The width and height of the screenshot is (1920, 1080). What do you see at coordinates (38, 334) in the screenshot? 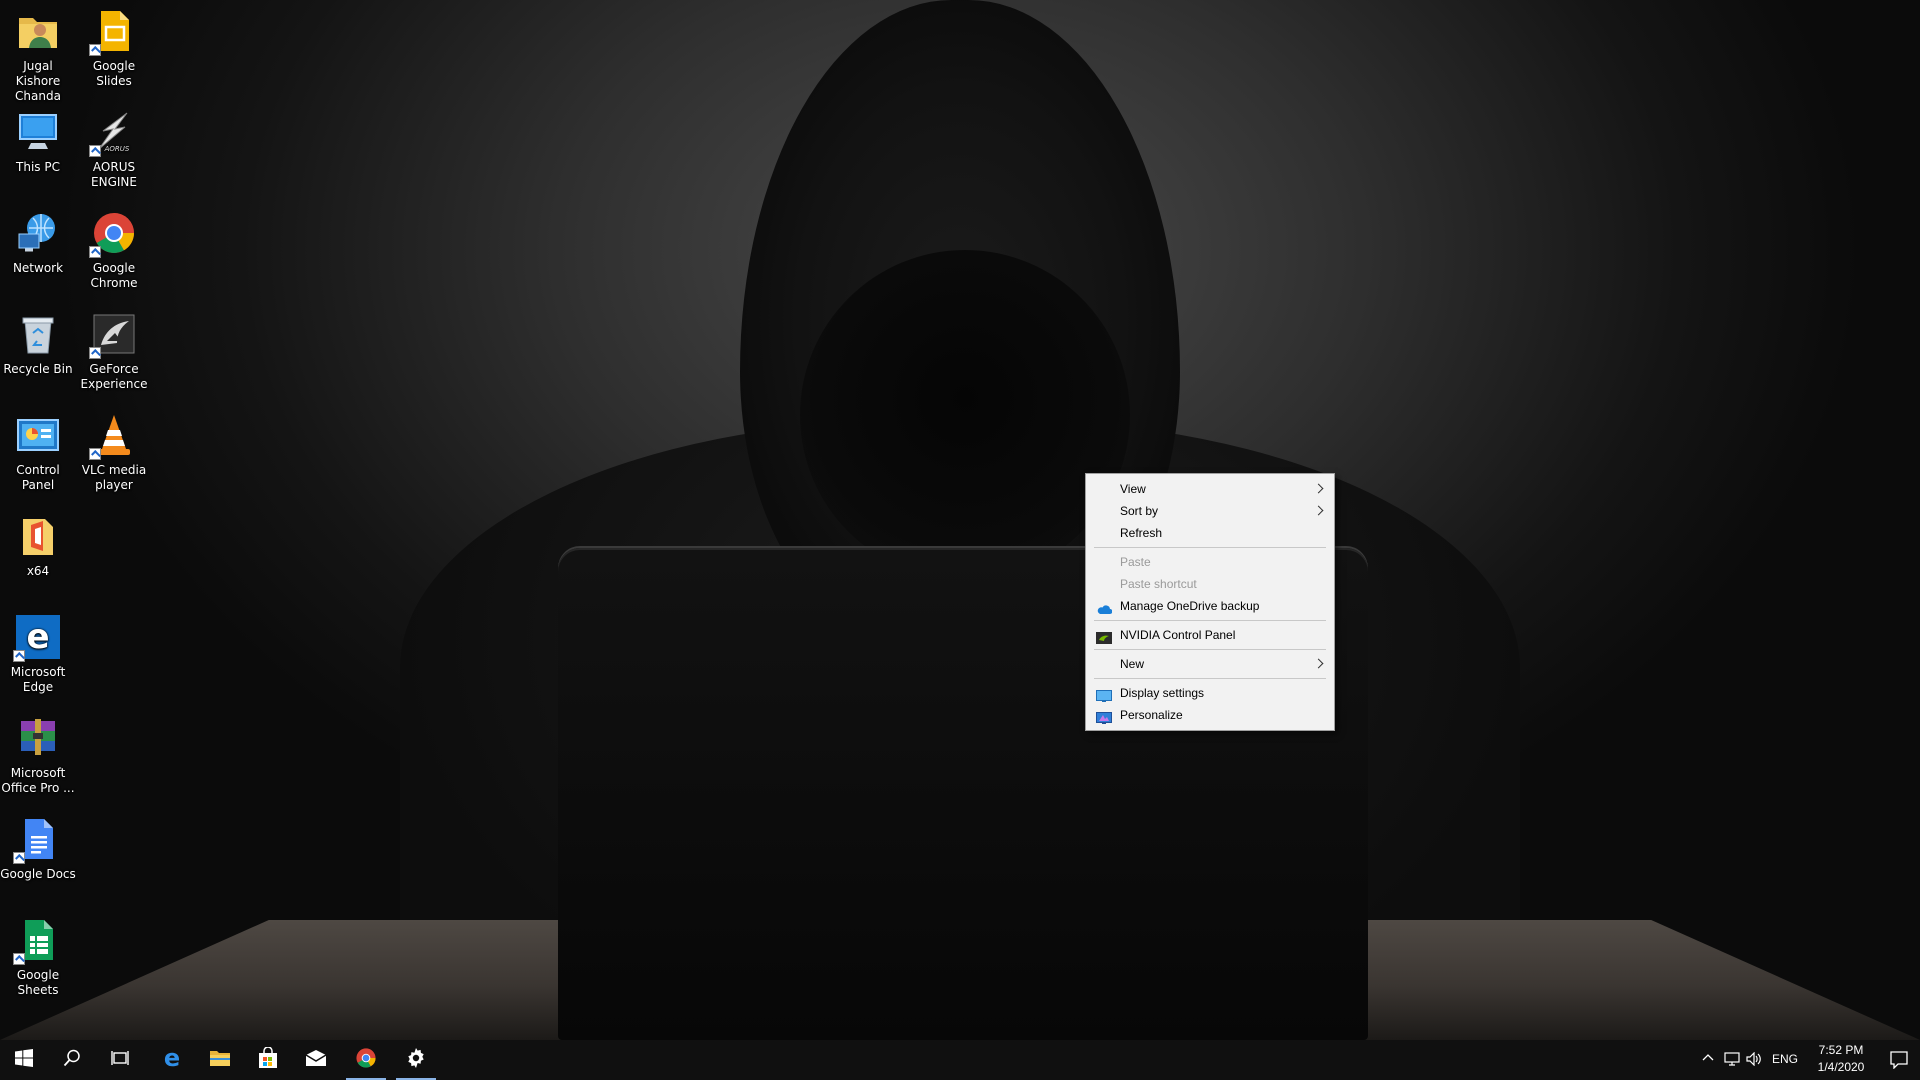
I see `recycle-bin-icon` at bounding box center [38, 334].